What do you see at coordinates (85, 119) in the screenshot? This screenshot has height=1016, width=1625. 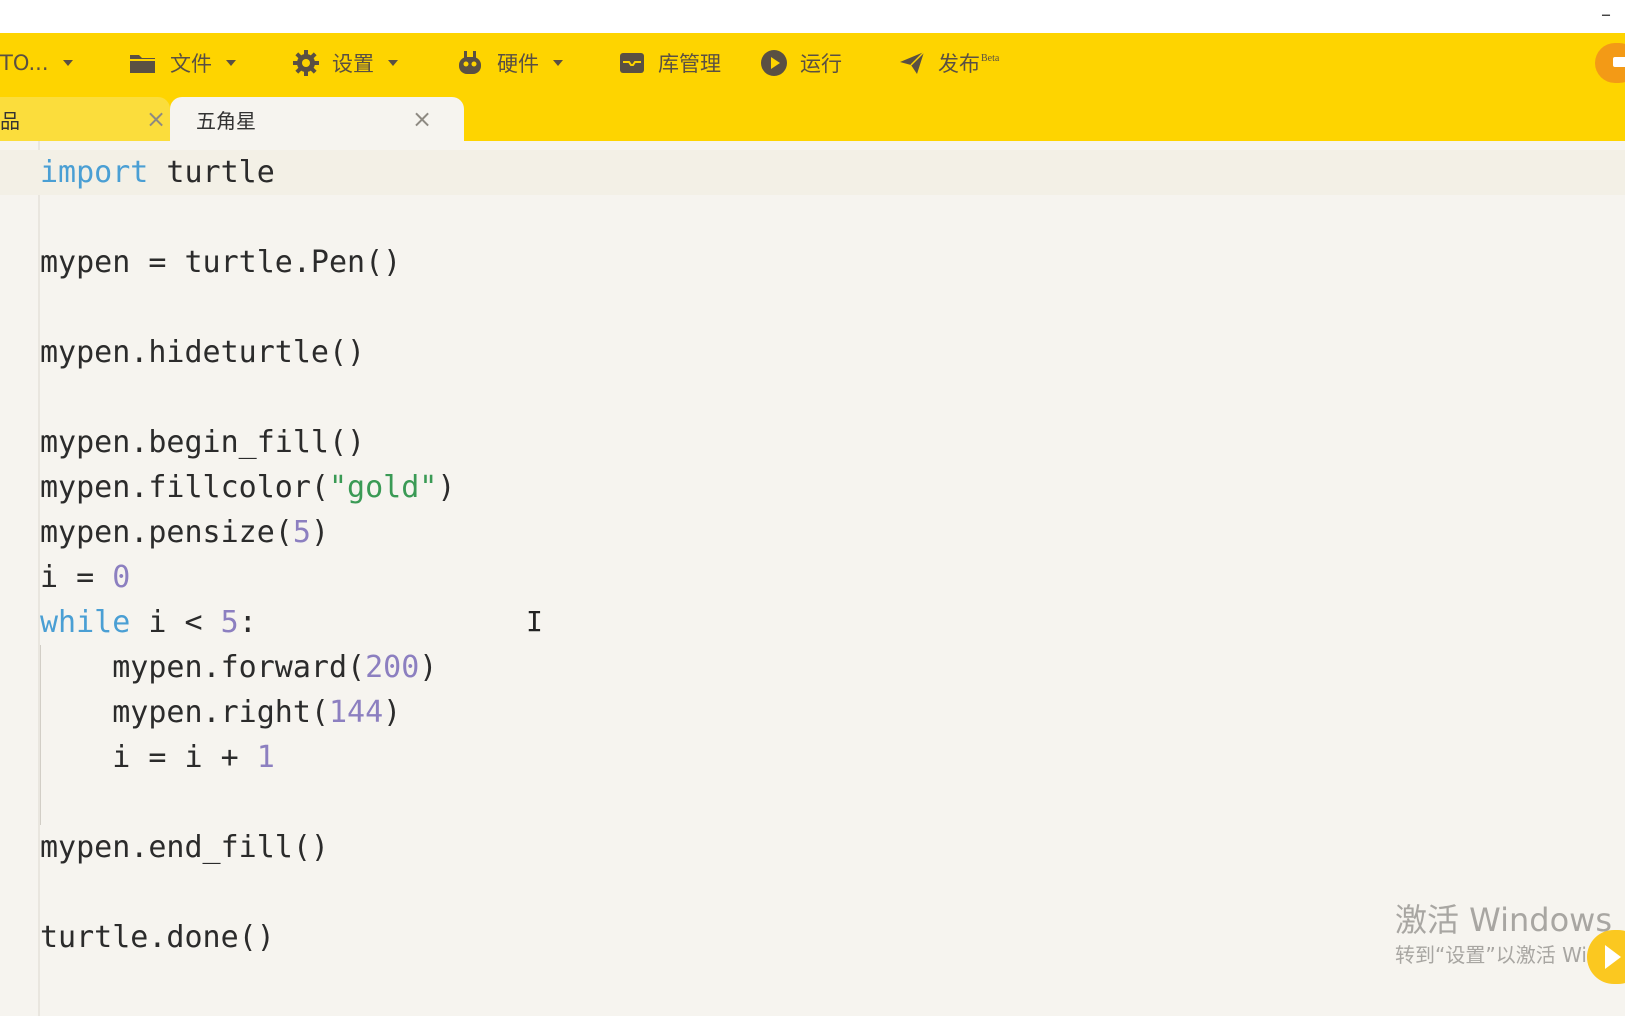 I see `tab-works: 品 ×` at bounding box center [85, 119].